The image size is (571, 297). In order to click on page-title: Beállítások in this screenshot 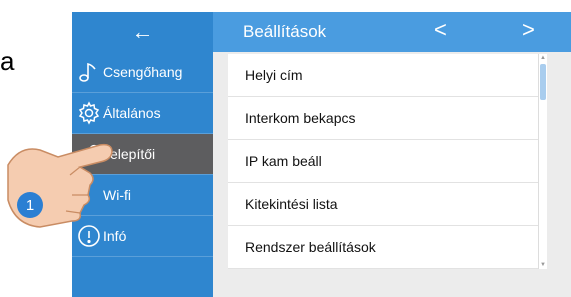, I will do `click(285, 31)`.